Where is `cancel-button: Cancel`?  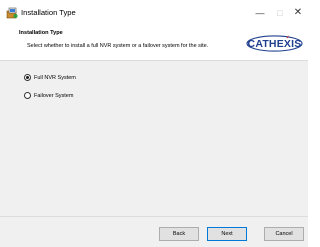 cancel-button: Cancel is located at coordinates (284, 234).